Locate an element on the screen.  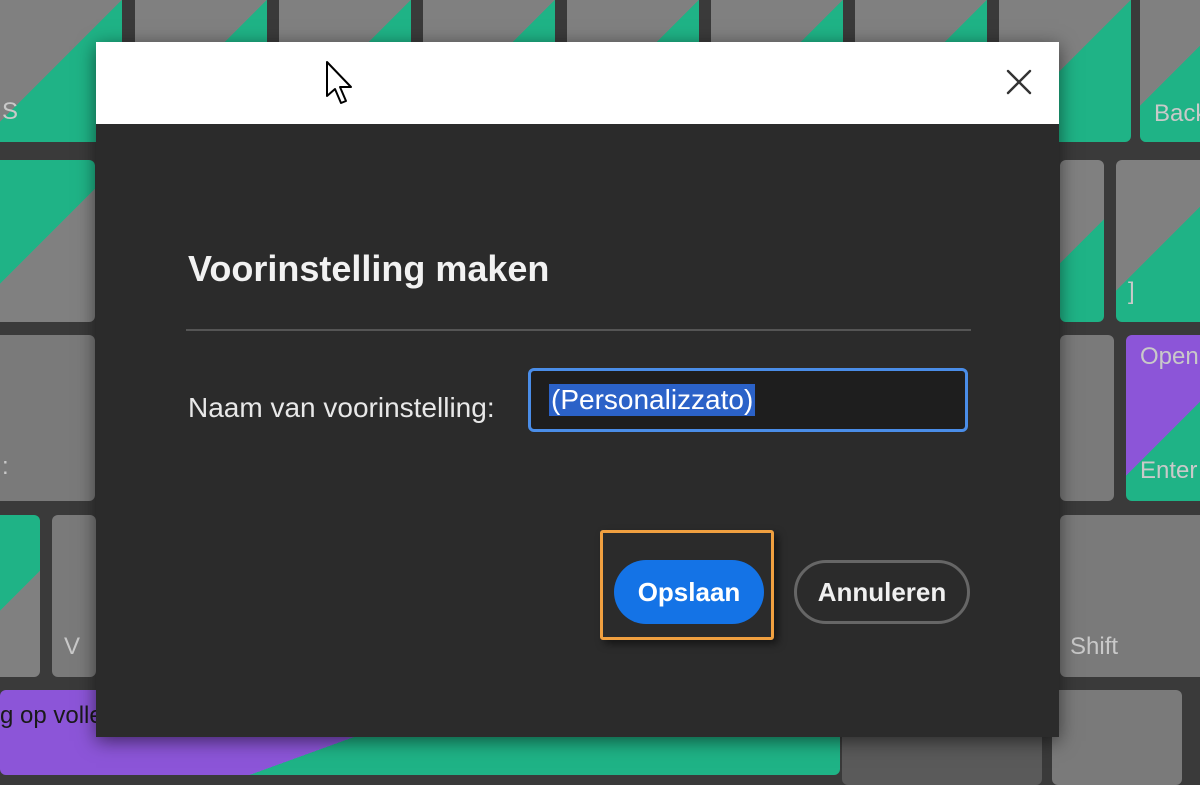
mouse-pointer-icon is located at coordinates (339, 82).